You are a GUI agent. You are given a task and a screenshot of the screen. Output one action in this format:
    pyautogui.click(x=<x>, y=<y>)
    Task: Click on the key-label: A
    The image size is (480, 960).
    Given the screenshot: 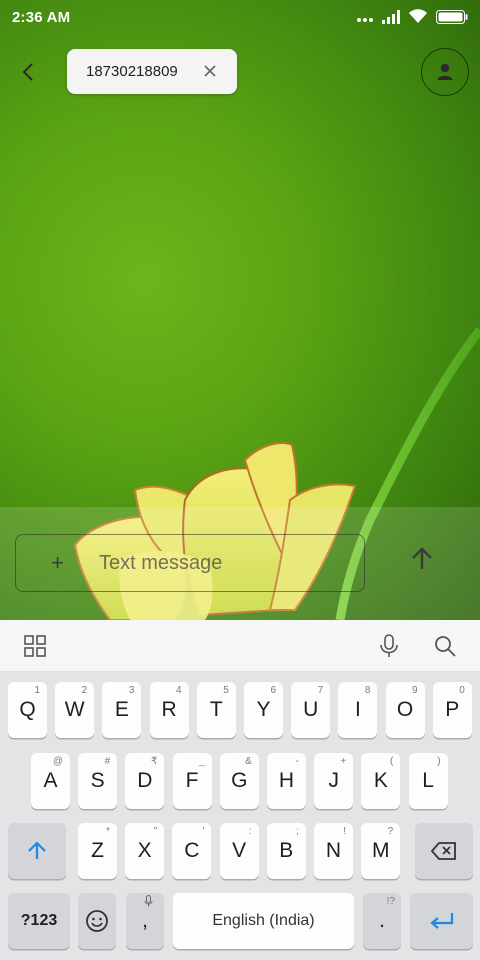 What is the action you would take?
    pyautogui.click(x=50, y=780)
    